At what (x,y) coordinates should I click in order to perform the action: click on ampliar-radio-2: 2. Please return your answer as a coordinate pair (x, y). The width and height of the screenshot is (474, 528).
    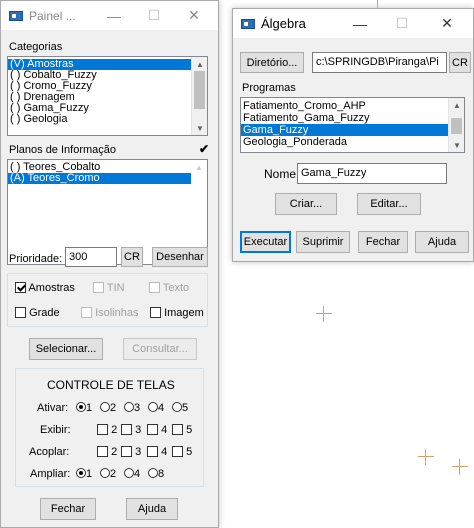
    Looking at the image, I should click on (108, 474).